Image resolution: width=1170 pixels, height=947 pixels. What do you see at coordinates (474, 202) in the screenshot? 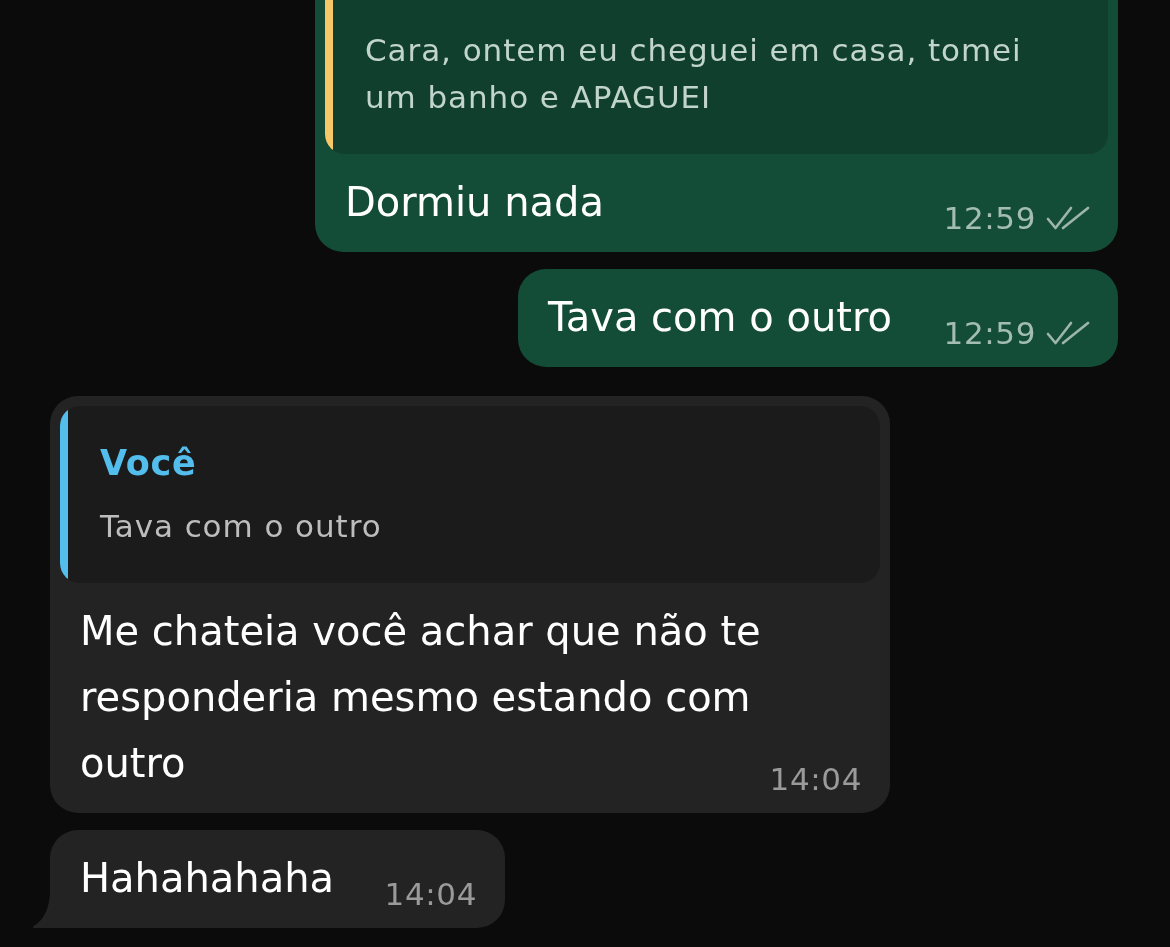
I see `message-text: Dormiu nada` at bounding box center [474, 202].